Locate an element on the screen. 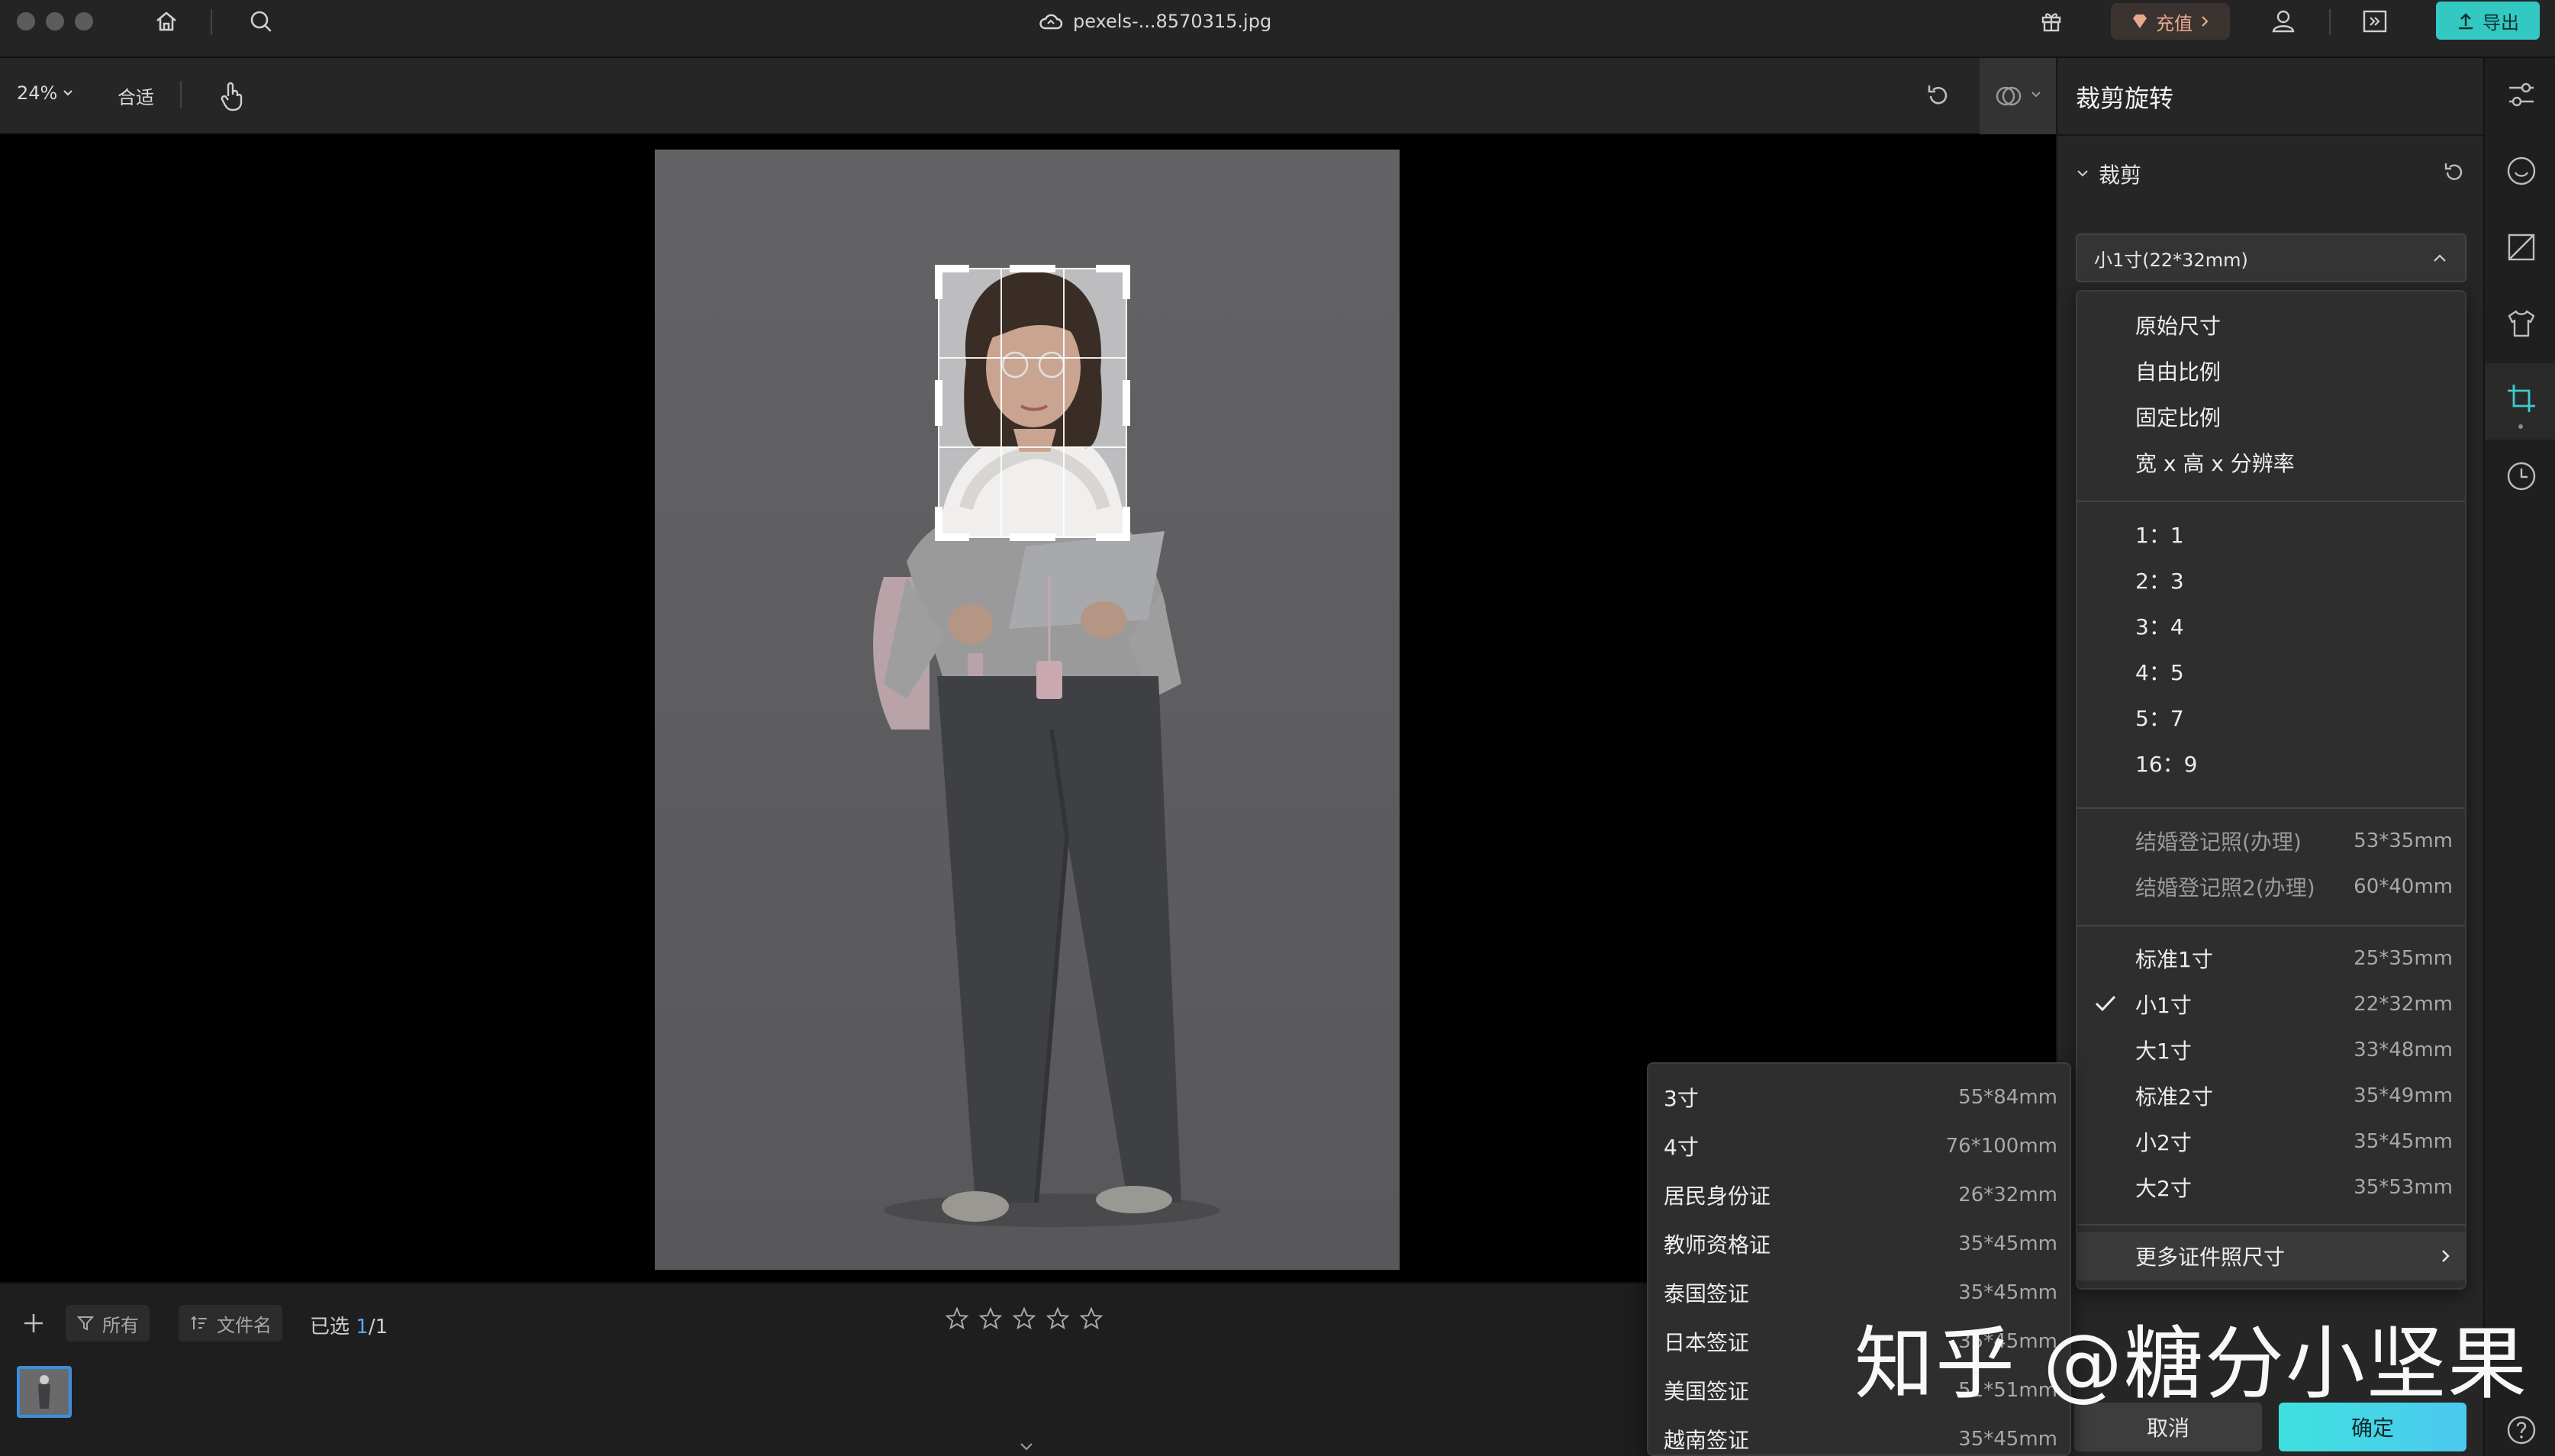 This screenshot has width=2555, height=1456. tool-rail is located at coordinates (2519, 757).